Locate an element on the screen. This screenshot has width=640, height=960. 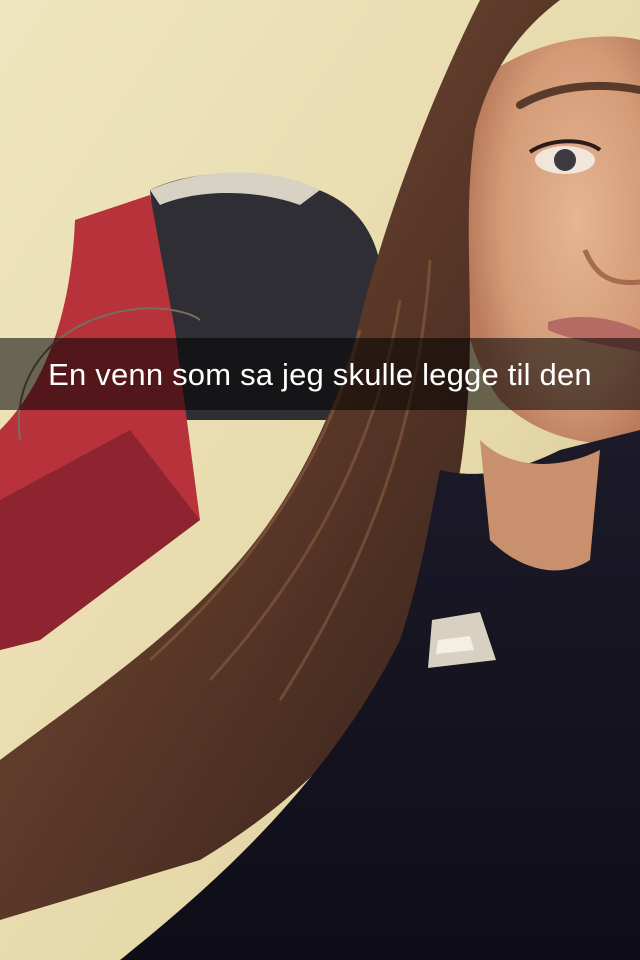
caption-text: En venn som sa jeg skulle legge til den is located at coordinates (320, 374).